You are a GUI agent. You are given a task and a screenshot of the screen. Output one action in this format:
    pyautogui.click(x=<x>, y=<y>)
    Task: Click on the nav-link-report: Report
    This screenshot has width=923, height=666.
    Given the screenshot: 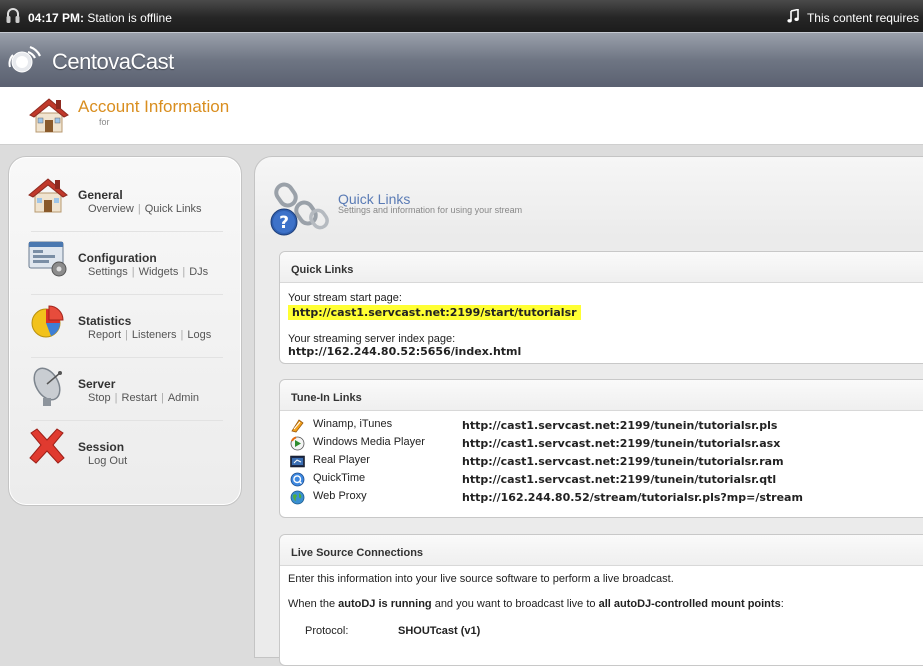 What is the action you would take?
    pyautogui.click(x=104, y=335)
    